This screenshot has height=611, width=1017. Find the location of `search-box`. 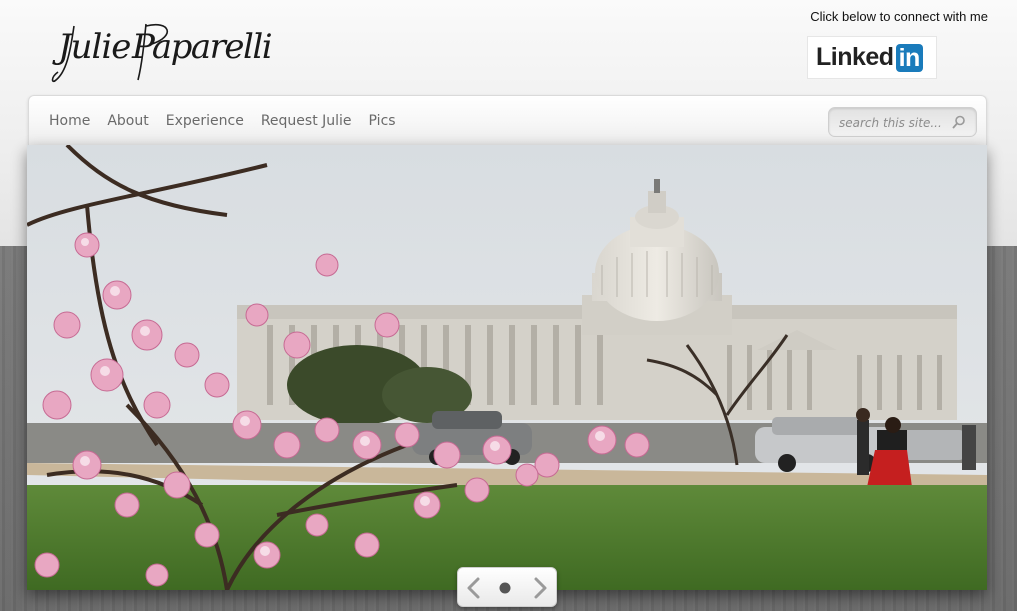

search-box is located at coordinates (902, 122).